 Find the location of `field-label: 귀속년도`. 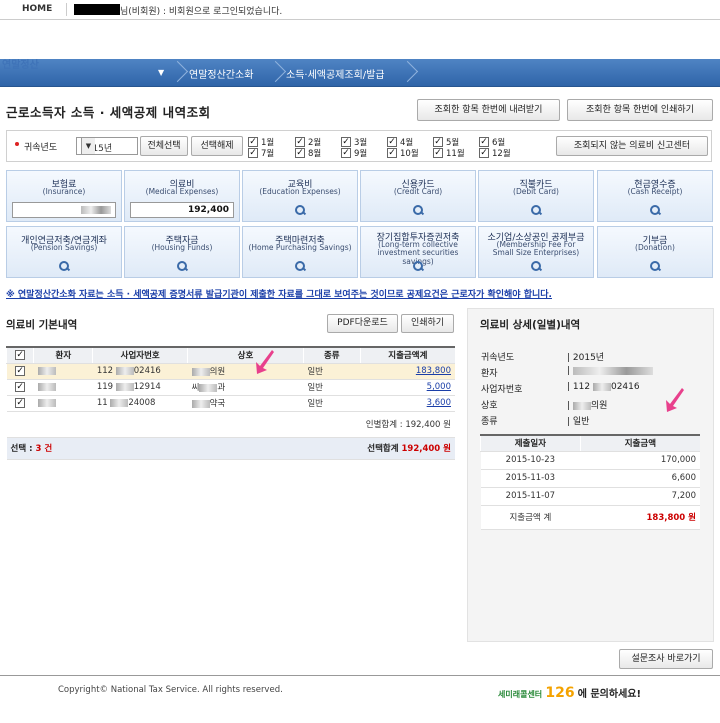

field-label: 귀속년도 is located at coordinates (498, 358).